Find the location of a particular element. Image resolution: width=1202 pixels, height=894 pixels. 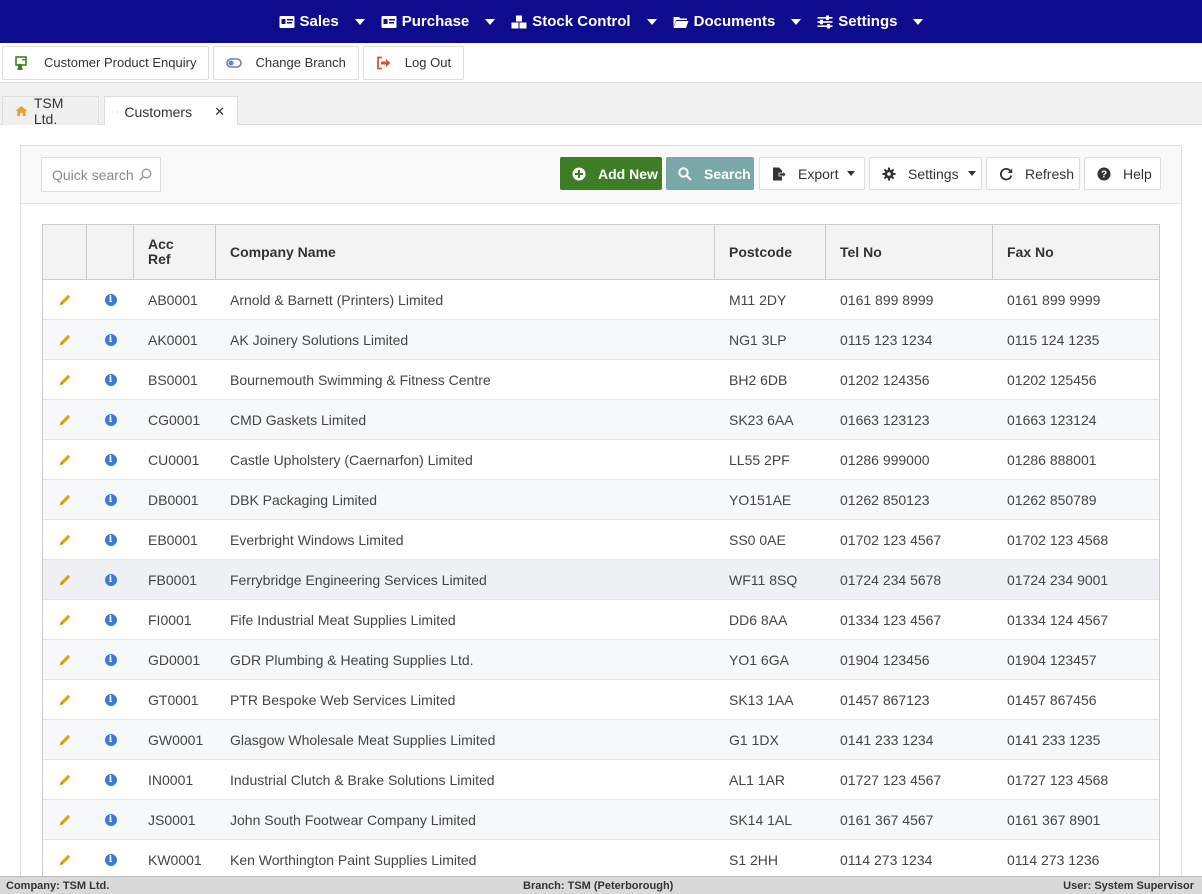

cell-tel-no: 01727 123 4567 is located at coordinates (891, 779).